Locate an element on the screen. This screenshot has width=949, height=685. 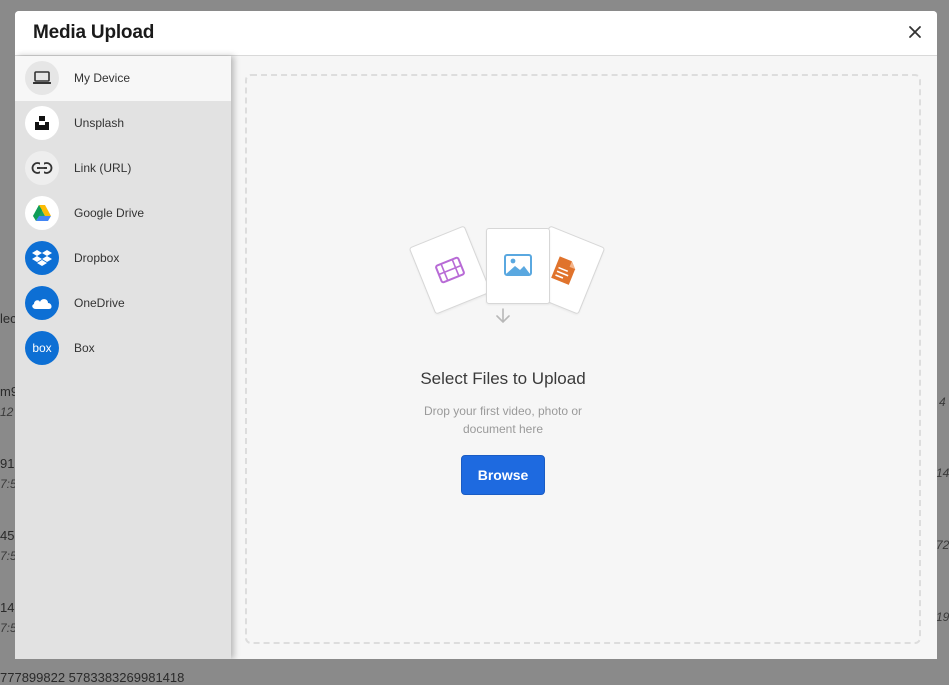
bg-text: 72 is located at coordinates (942, 545).